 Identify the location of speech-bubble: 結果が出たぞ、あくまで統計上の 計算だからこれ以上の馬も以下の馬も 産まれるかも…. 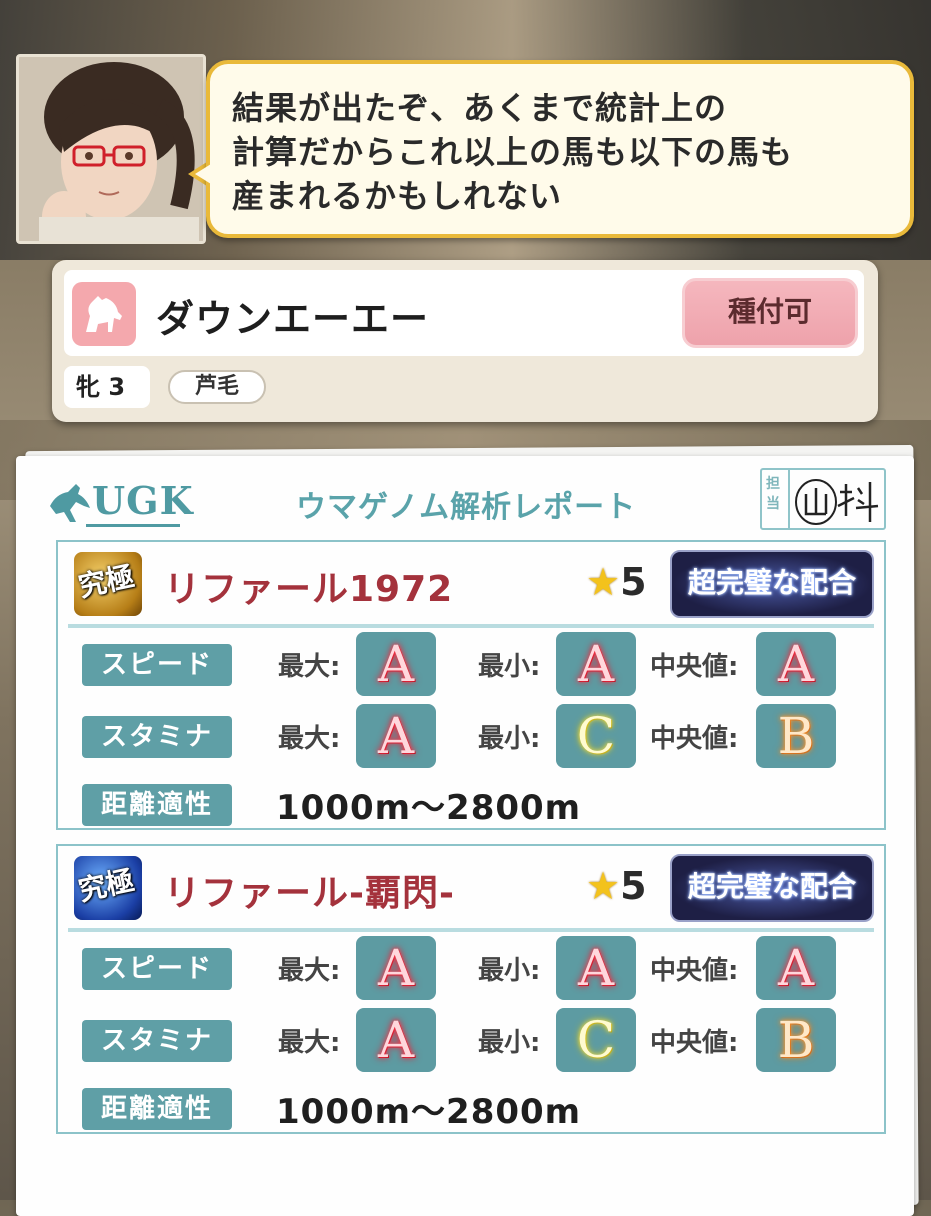
(560, 149).